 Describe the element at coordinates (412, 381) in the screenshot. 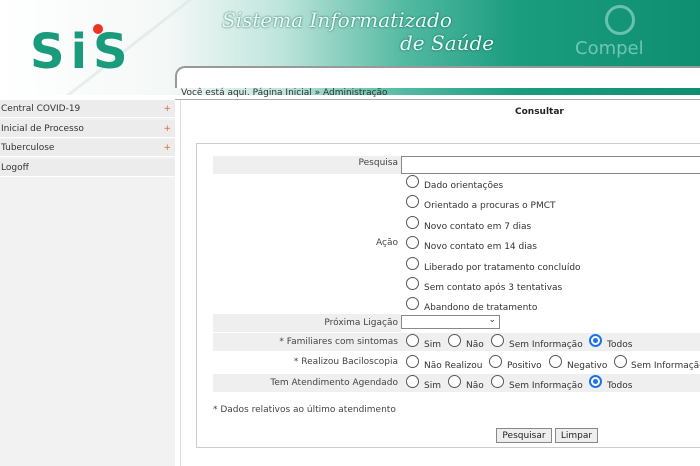

I see `atendimento-radio-sim` at that location.